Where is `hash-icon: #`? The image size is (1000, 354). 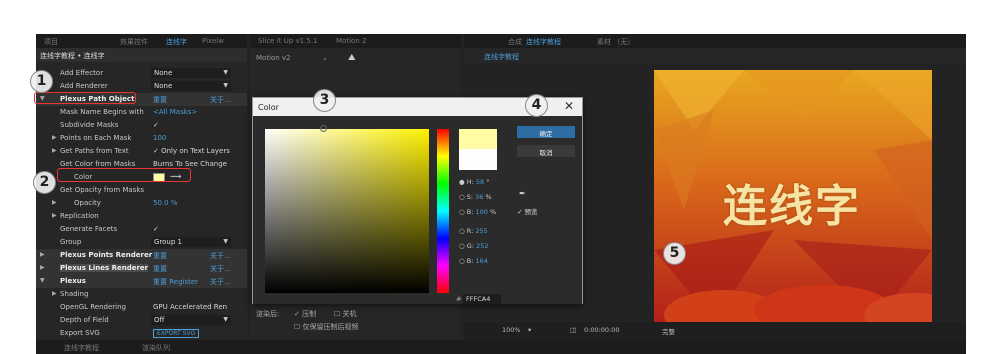
hash-icon: # is located at coordinates (459, 299).